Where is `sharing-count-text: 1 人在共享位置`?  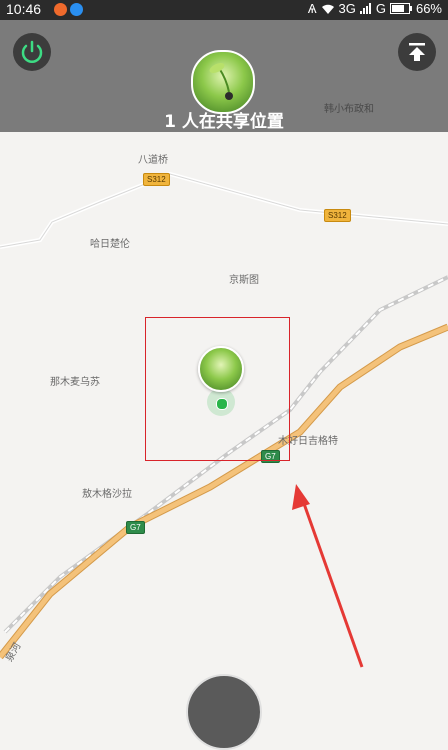 sharing-count-text: 1 人在共享位置 is located at coordinates (224, 122).